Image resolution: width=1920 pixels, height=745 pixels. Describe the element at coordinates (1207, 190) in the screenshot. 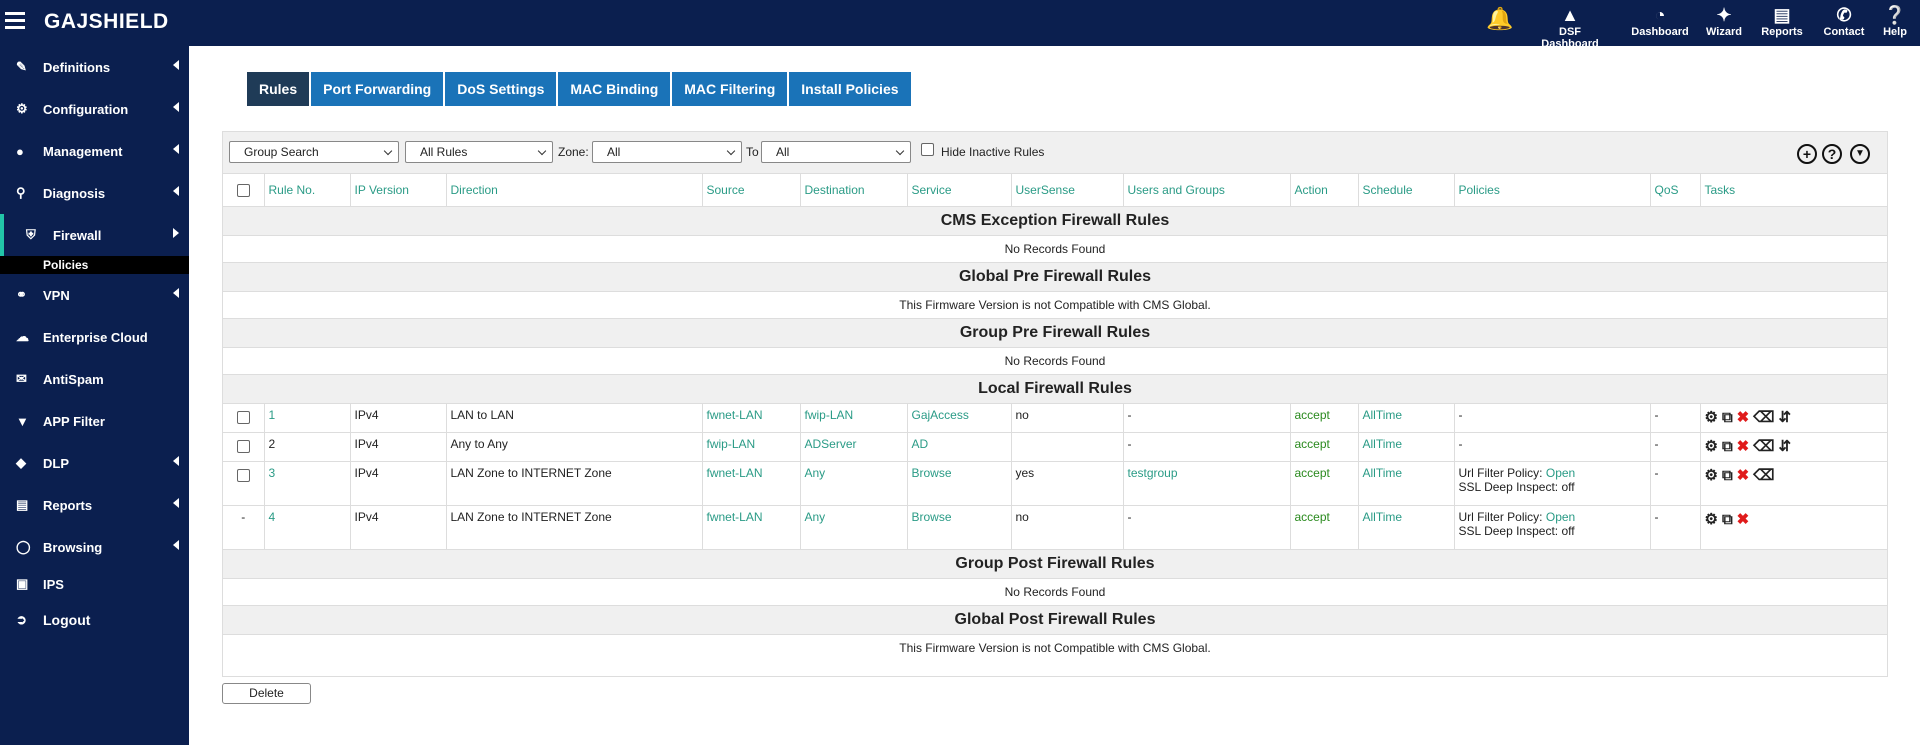

I see `col-users-groups: Users and Groups` at that location.